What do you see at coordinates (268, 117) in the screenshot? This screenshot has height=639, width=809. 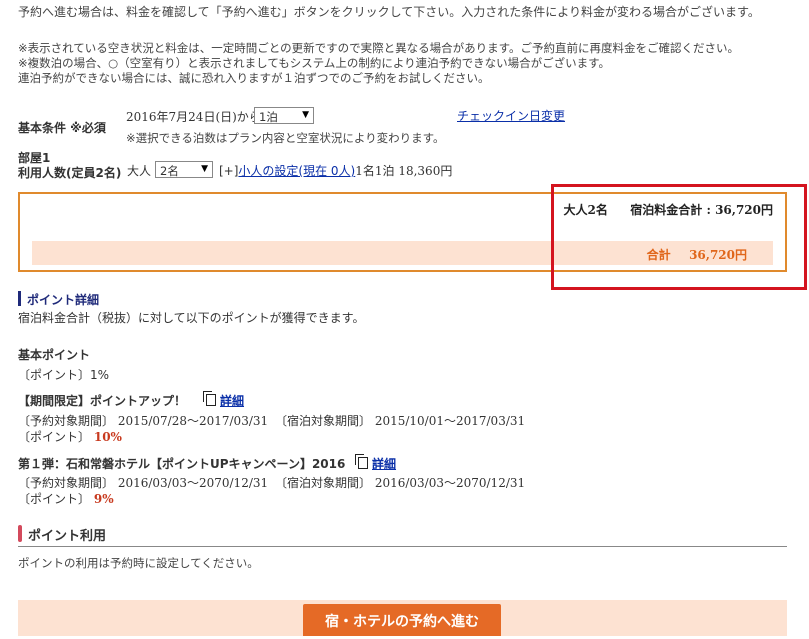 I see `nights-select-value: 1泊` at bounding box center [268, 117].